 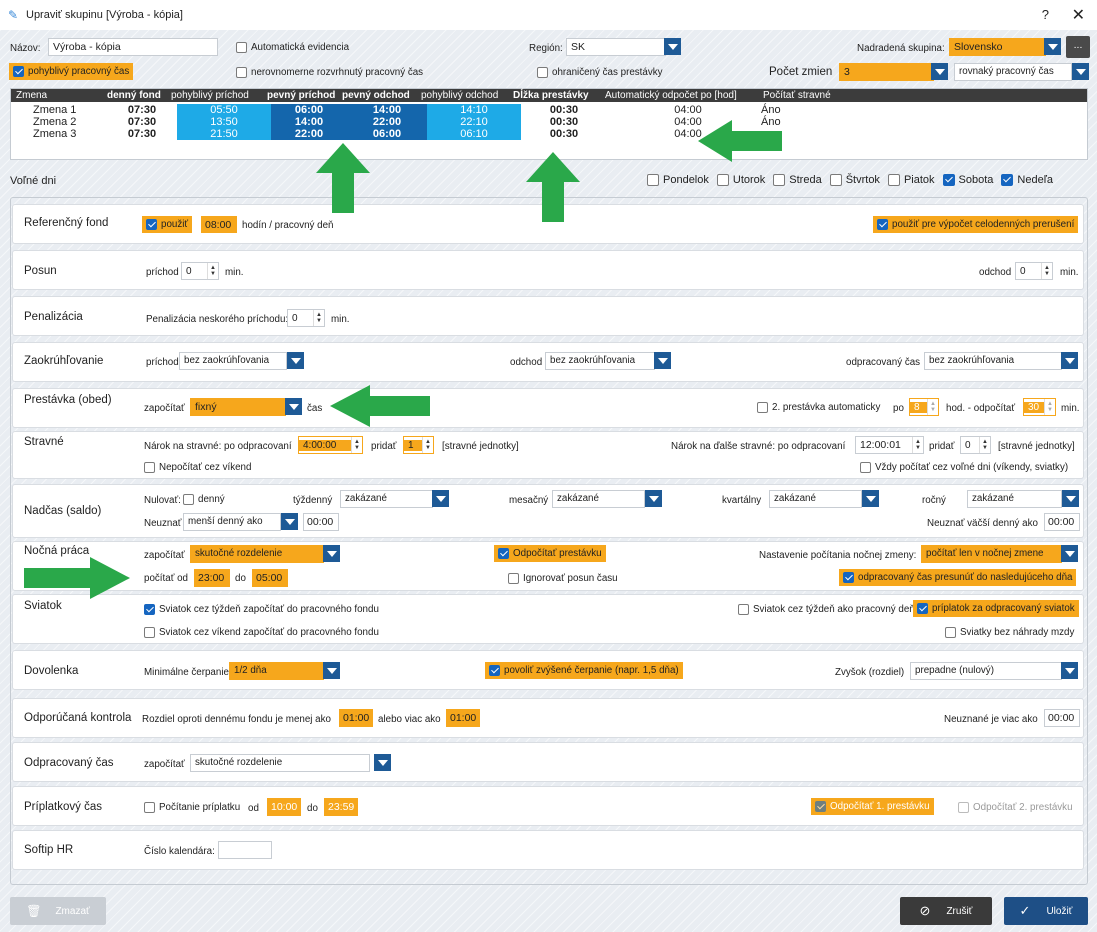 What do you see at coordinates (142, 122) in the screenshot?
I see `grid-cell-fund: 07:30` at bounding box center [142, 122].